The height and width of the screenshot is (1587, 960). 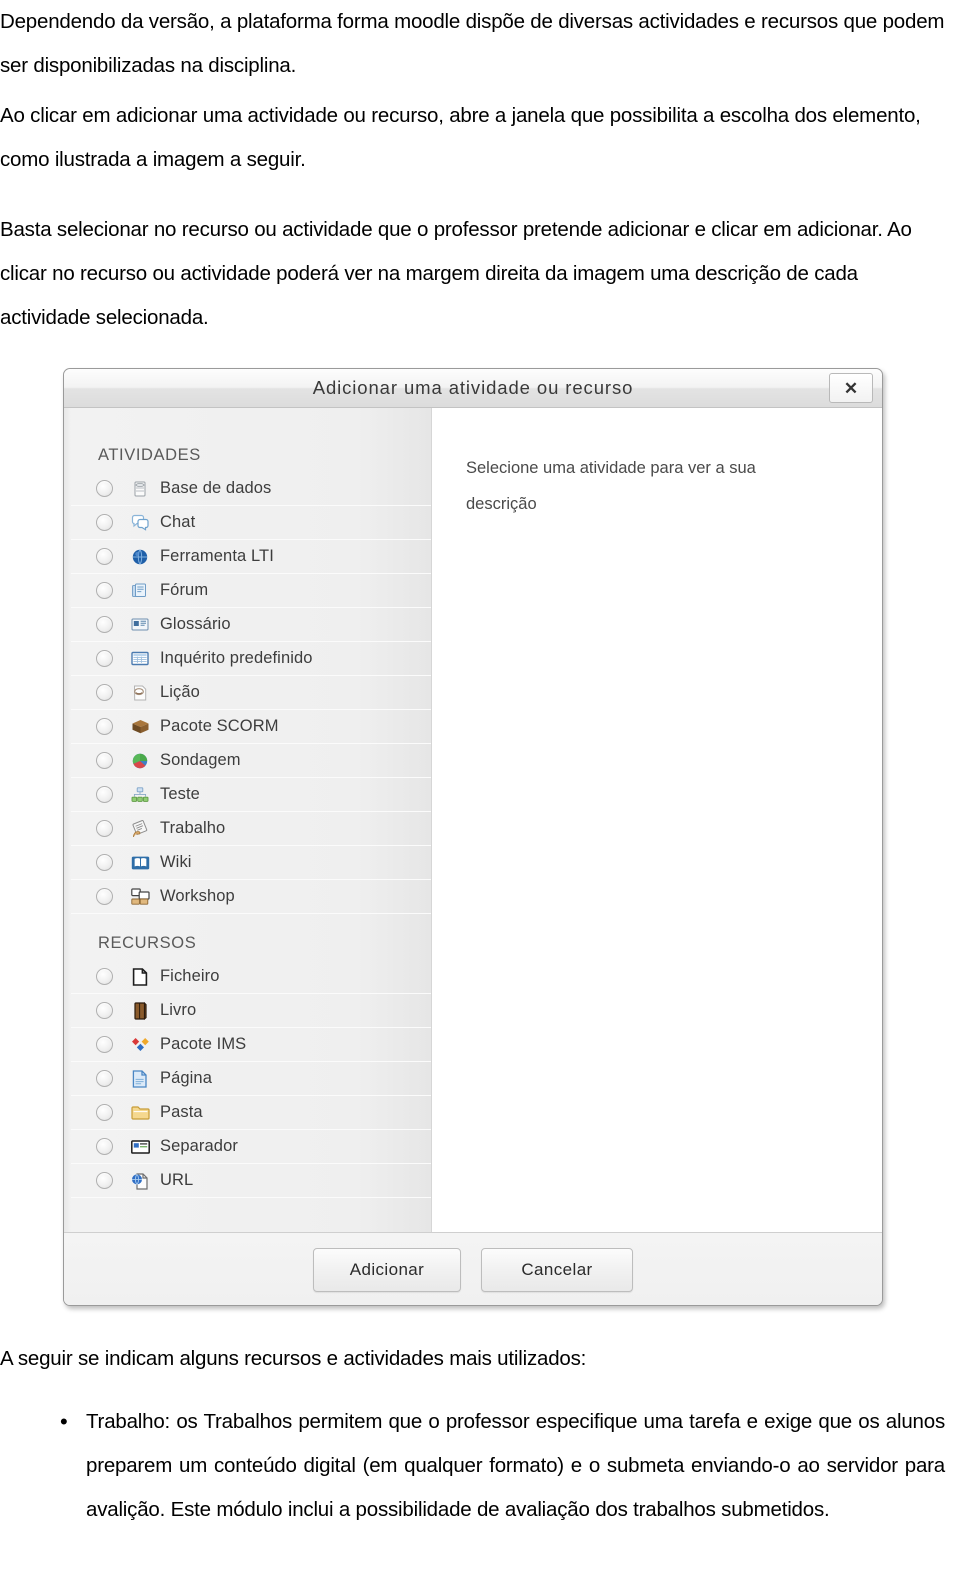 I want to click on option-label: URL, so click(x=177, y=1180).